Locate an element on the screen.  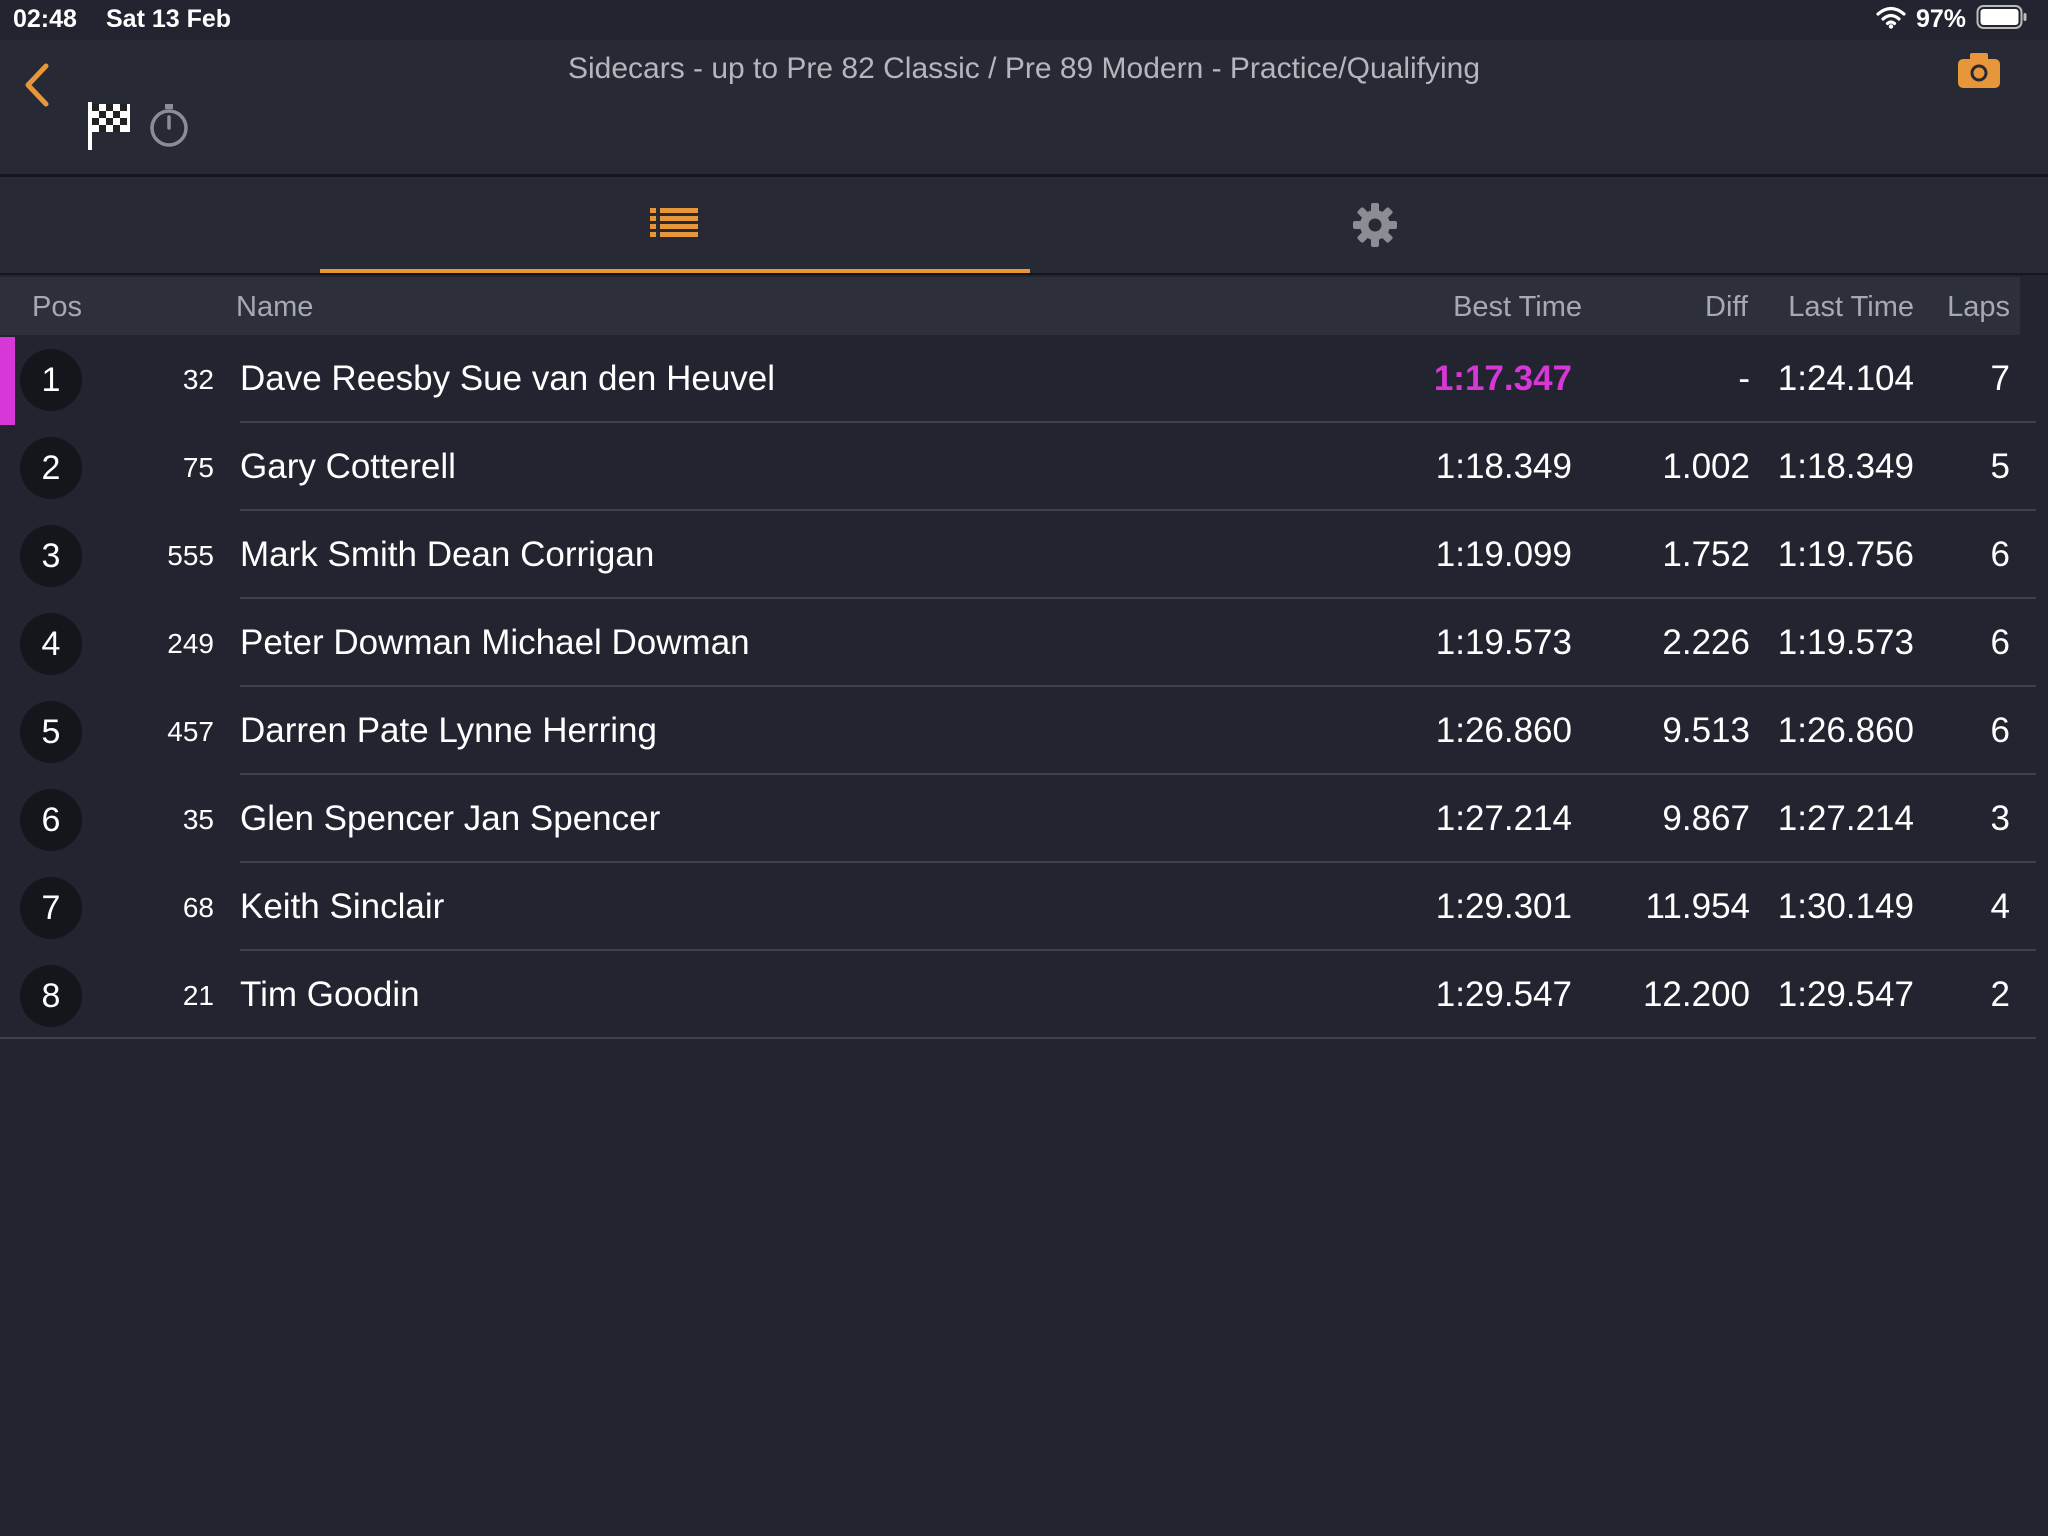
rider-number: 75 is located at coordinates (198, 467).